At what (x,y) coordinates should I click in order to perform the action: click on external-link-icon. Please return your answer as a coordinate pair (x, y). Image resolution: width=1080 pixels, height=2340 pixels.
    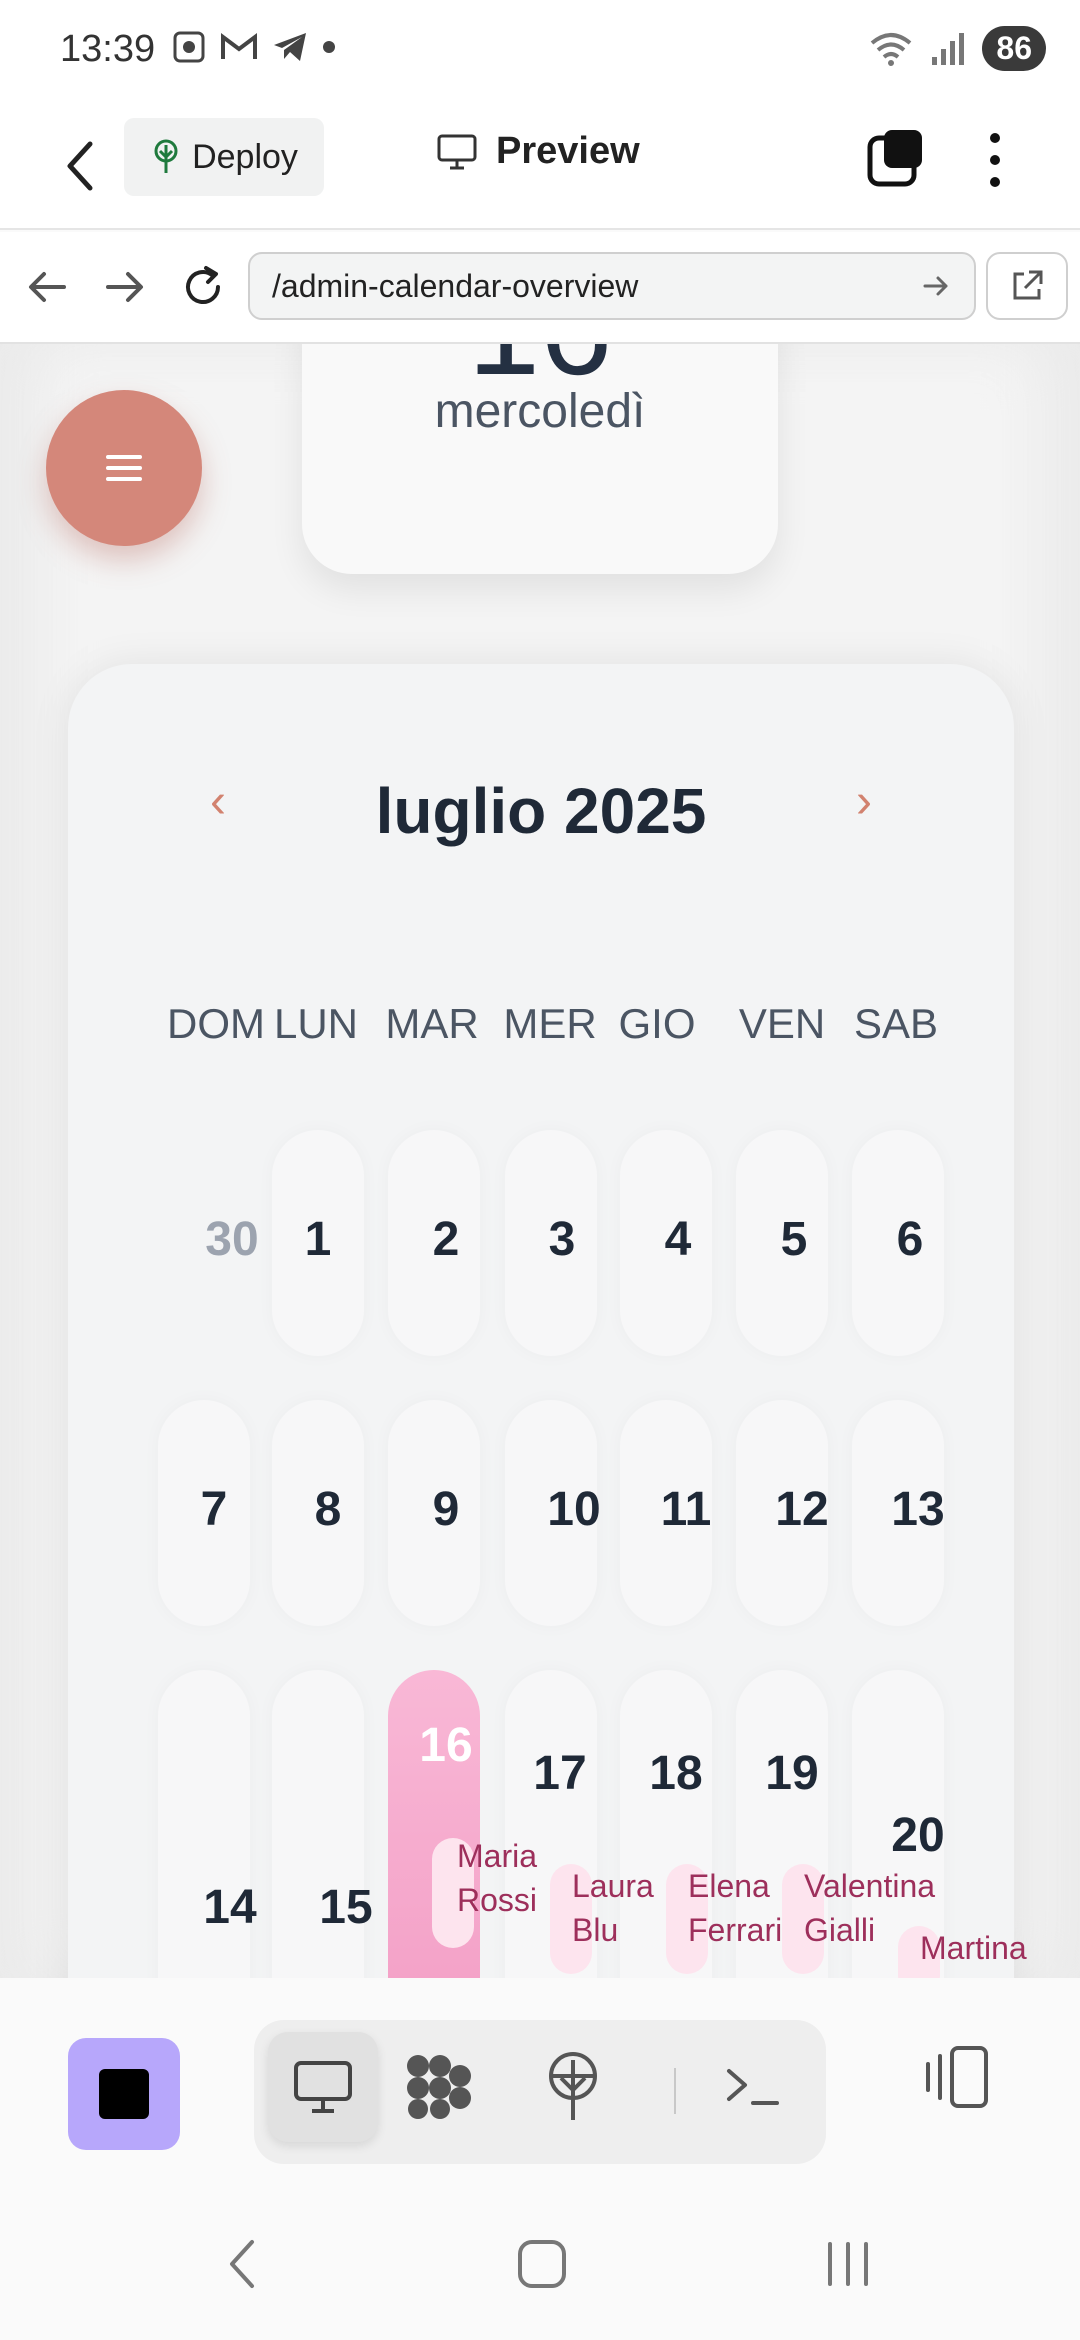
    Looking at the image, I should click on (1028, 285).